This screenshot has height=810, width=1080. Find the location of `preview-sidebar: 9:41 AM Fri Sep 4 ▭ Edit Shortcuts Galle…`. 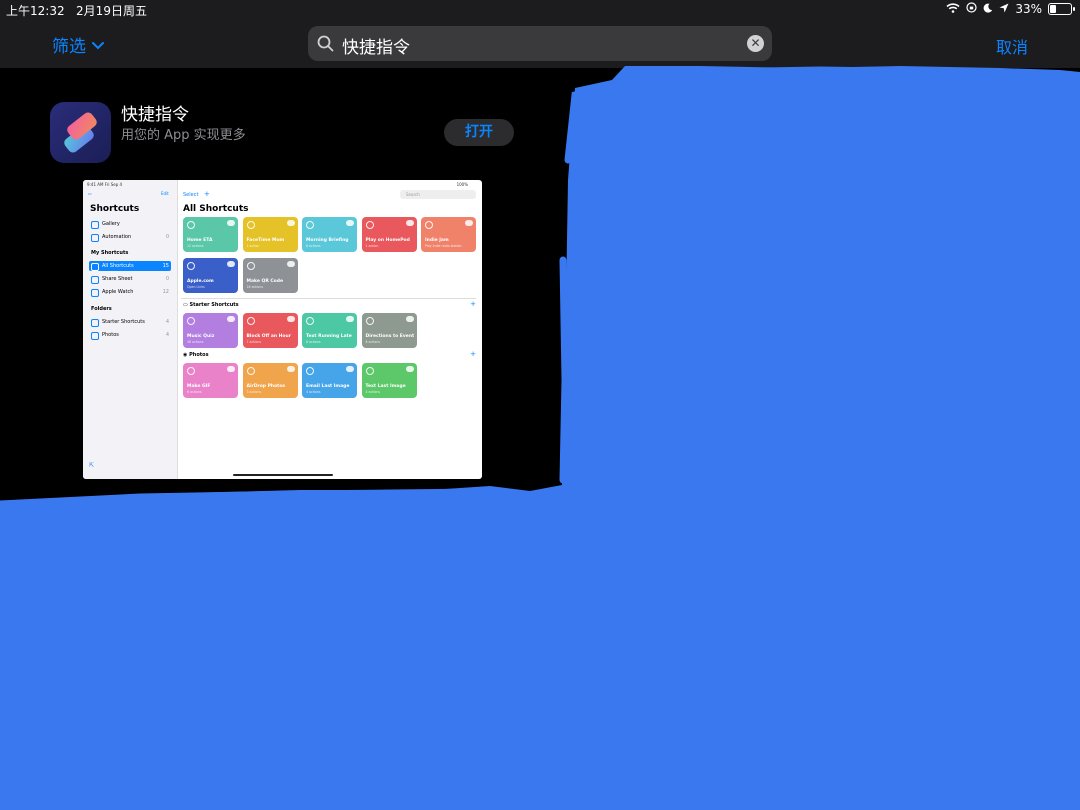

preview-sidebar: 9:41 AM Fri Sep 4 ▭ Edit Shortcuts Galle… is located at coordinates (130, 329).